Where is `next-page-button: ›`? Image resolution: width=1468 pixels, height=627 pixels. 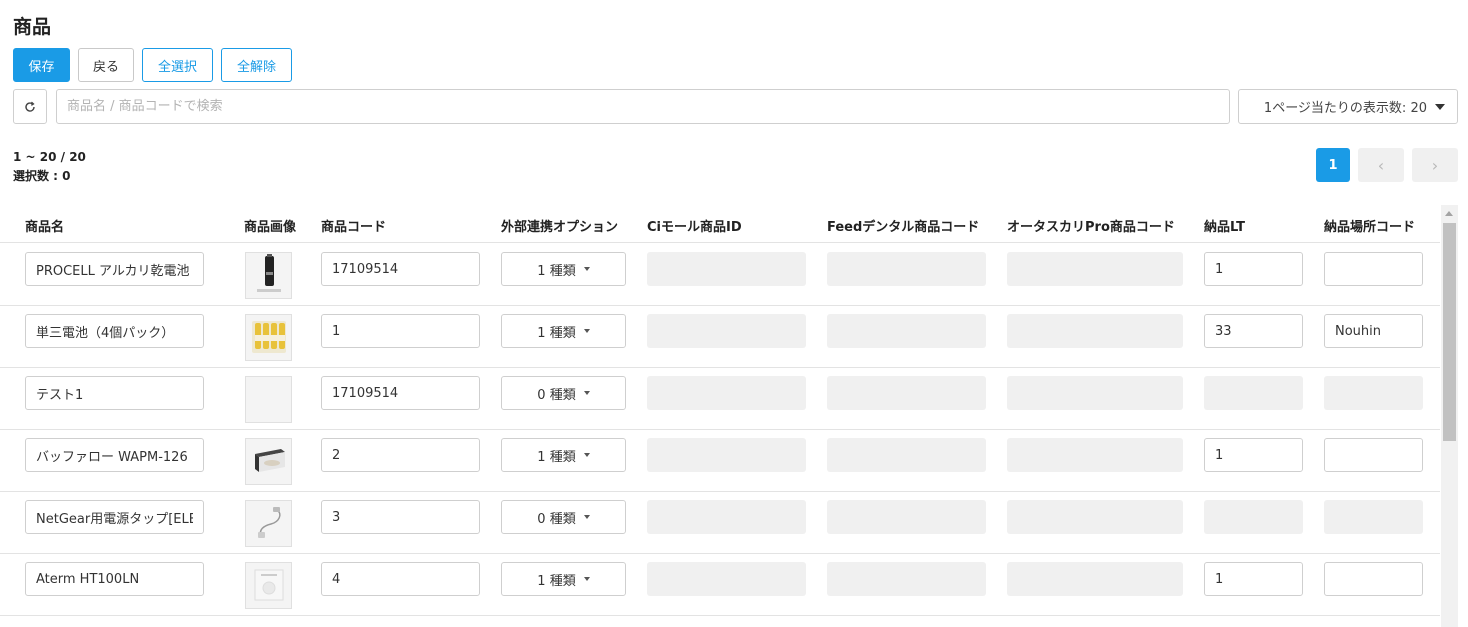 next-page-button: › is located at coordinates (1435, 165).